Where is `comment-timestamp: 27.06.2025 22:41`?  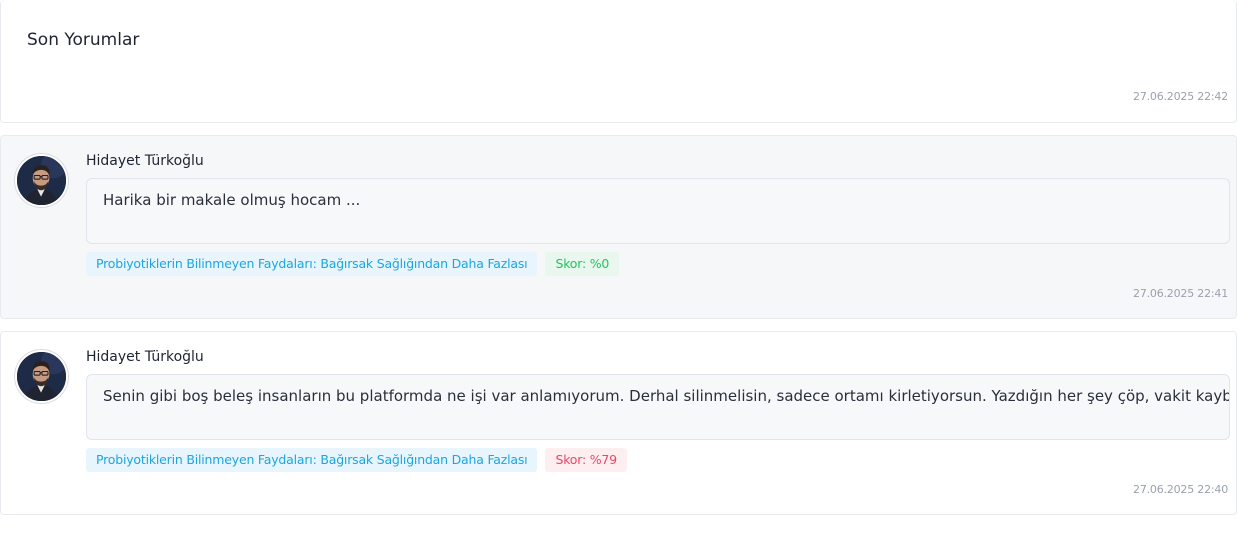 comment-timestamp: 27.06.2025 22:41 is located at coordinates (1180, 293).